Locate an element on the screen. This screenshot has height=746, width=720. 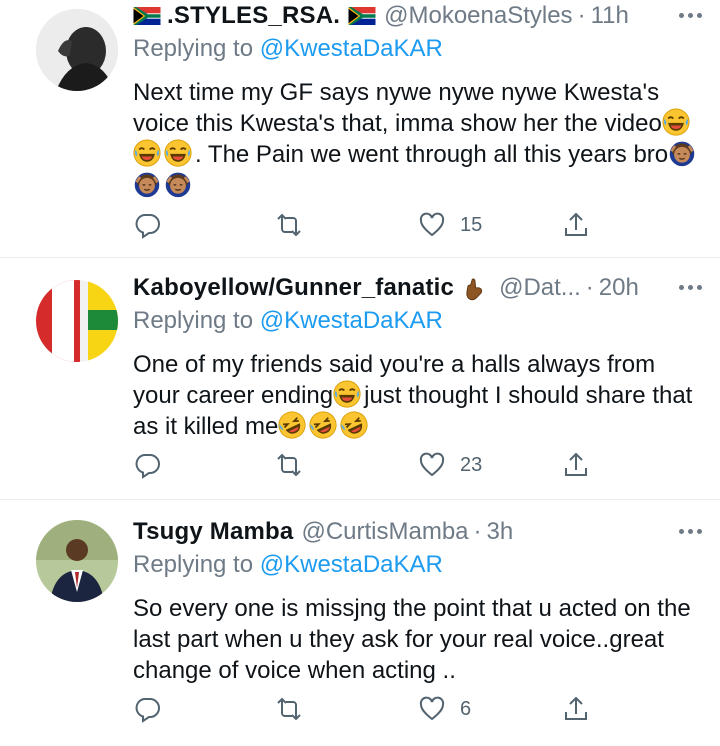
like-button: 6 is located at coordinates (444, 709).